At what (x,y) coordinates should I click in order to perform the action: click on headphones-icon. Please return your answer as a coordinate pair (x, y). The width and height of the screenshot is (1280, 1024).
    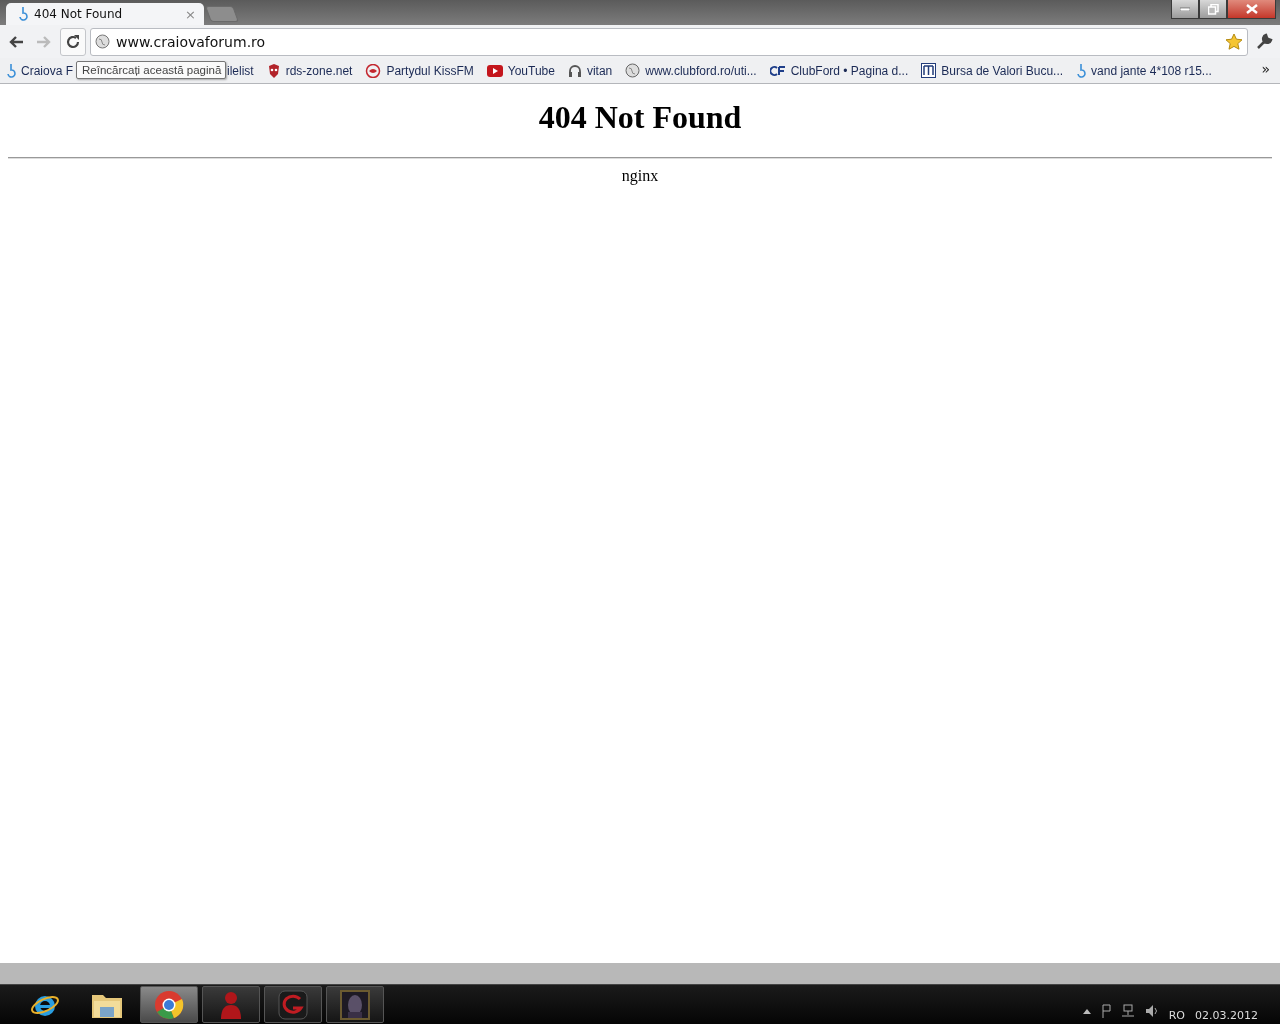
    Looking at the image, I should click on (574, 70).